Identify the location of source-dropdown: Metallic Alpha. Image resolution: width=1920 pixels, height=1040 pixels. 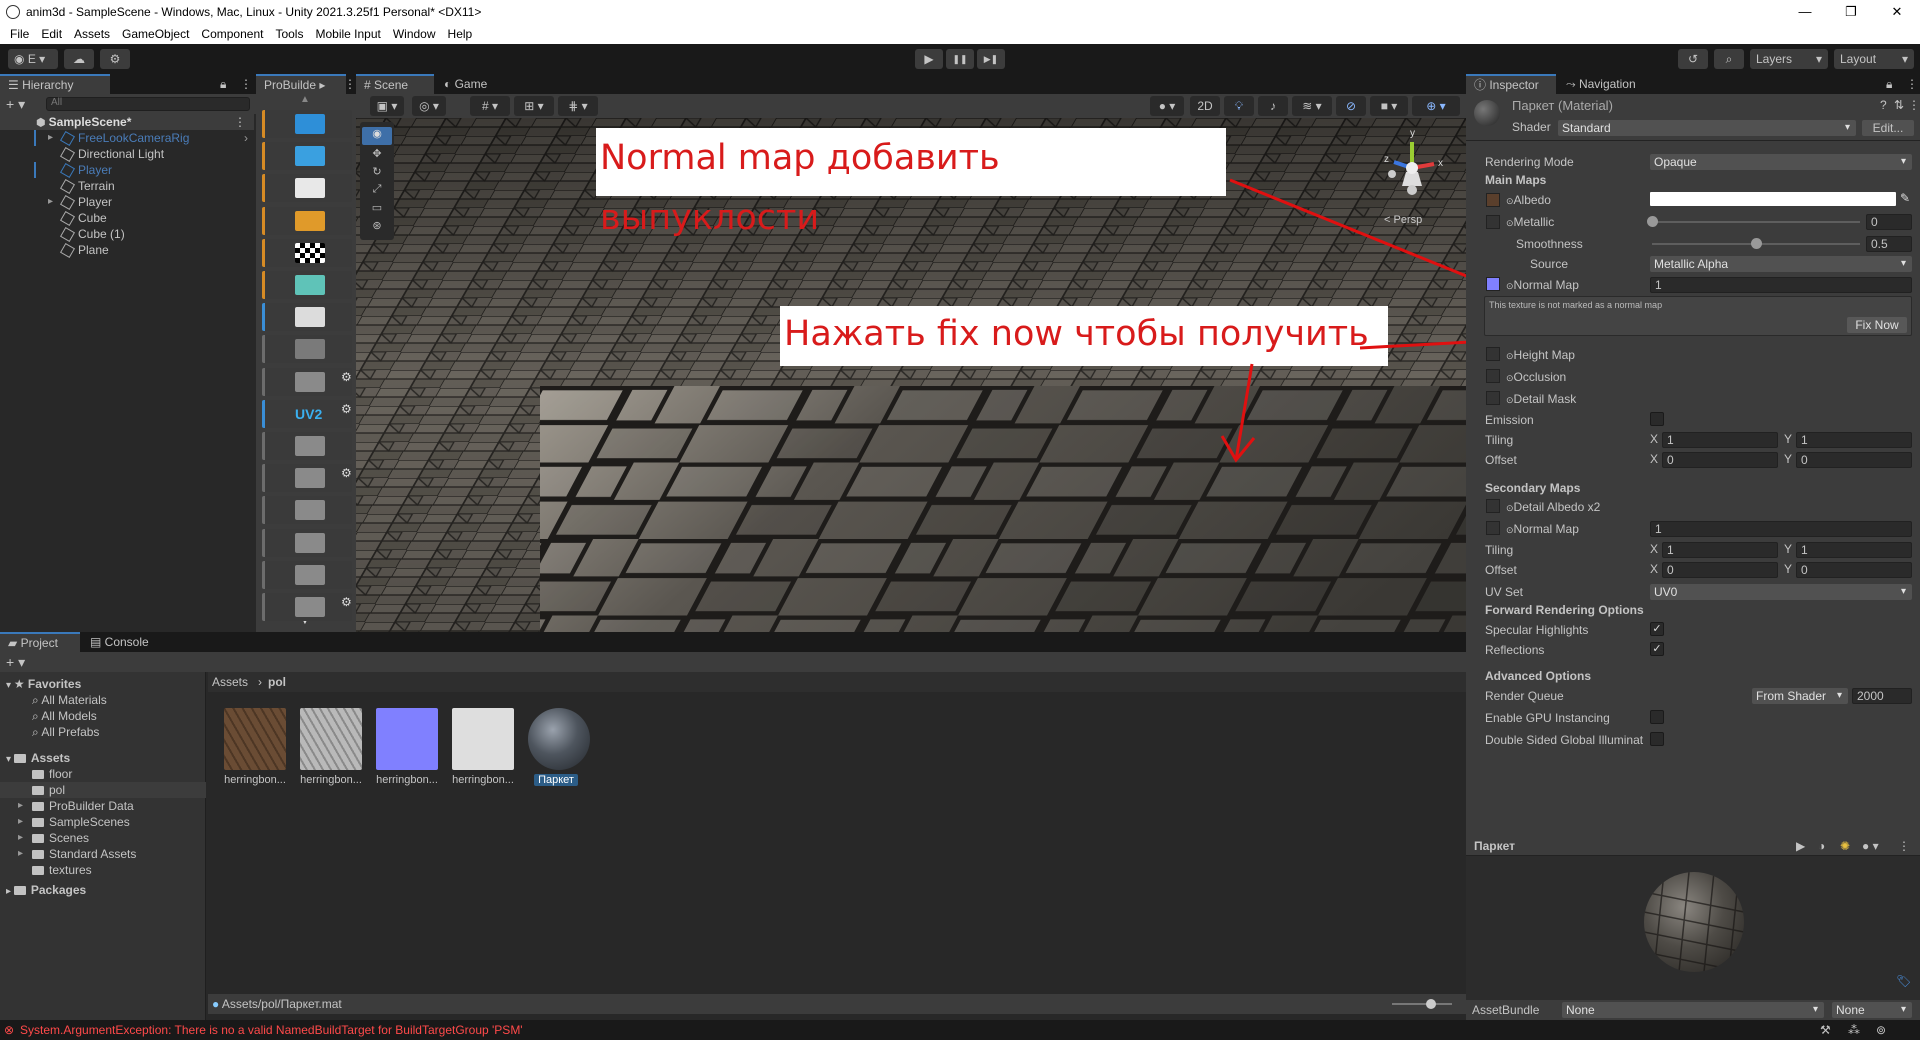
(1781, 264).